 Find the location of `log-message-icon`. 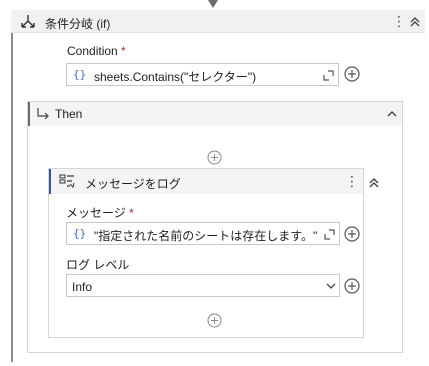

log-message-icon is located at coordinates (67, 181).